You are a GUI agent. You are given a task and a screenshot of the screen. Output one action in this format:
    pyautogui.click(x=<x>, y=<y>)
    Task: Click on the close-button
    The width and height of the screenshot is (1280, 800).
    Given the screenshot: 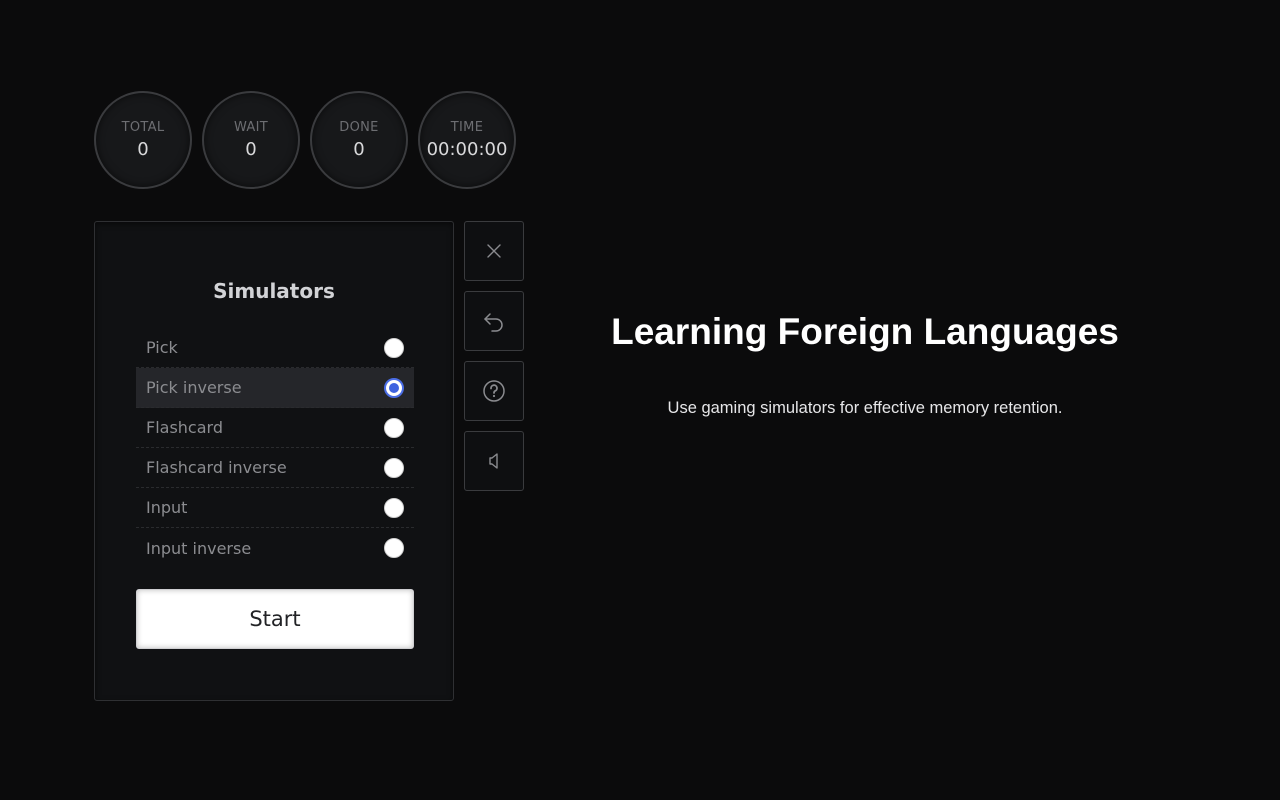 What is the action you would take?
    pyautogui.click(x=494, y=251)
    